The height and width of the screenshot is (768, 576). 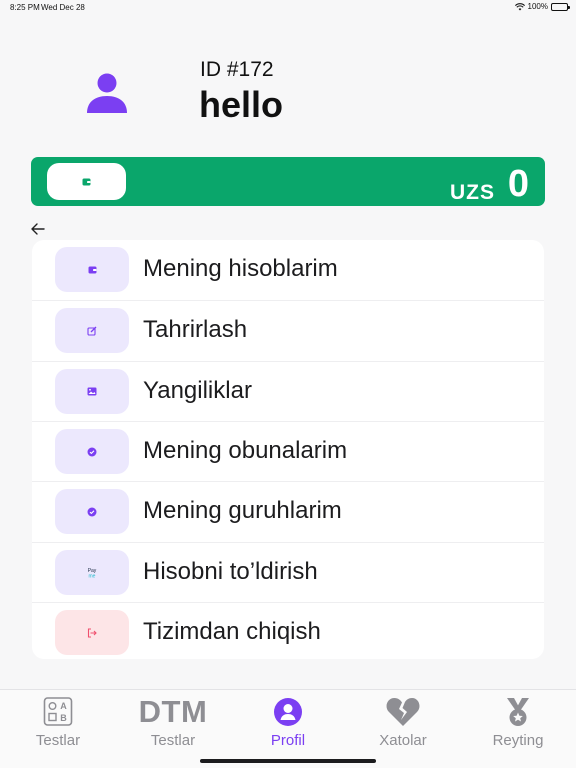 I want to click on dtm-icon: DTM, so click(x=173, y=711).